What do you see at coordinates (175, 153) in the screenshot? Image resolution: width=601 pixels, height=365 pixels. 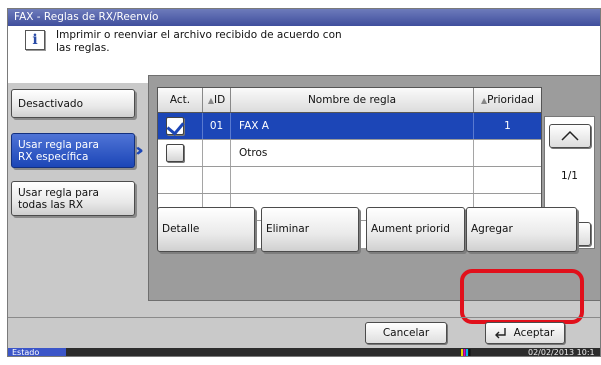 I see `checkbox-unchecked` at bounding box center [175, 153].